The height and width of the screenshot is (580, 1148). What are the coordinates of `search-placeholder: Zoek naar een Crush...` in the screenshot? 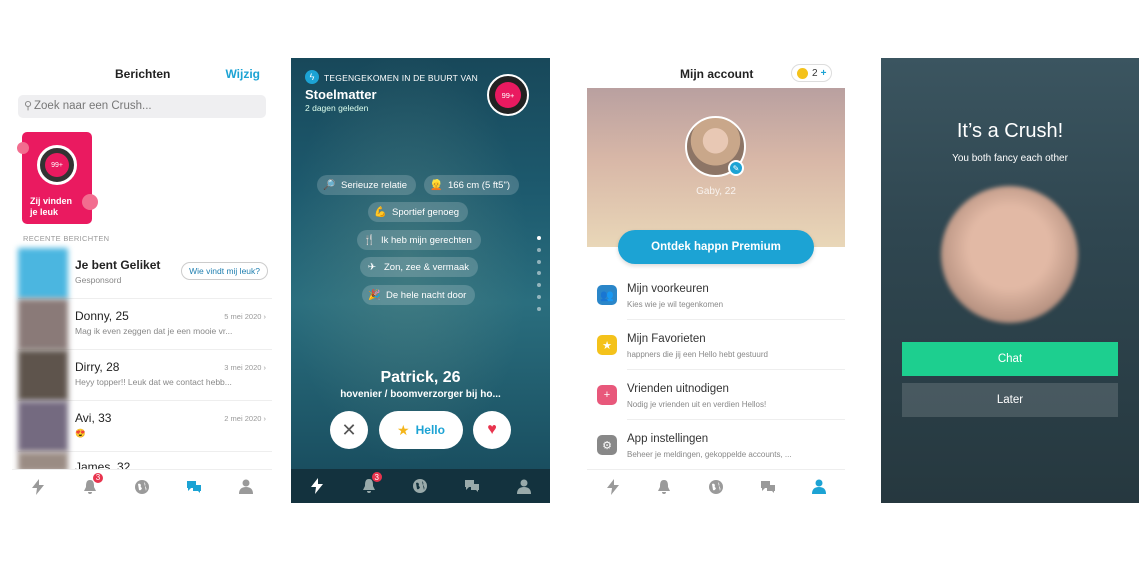 It's located at (93, 106).